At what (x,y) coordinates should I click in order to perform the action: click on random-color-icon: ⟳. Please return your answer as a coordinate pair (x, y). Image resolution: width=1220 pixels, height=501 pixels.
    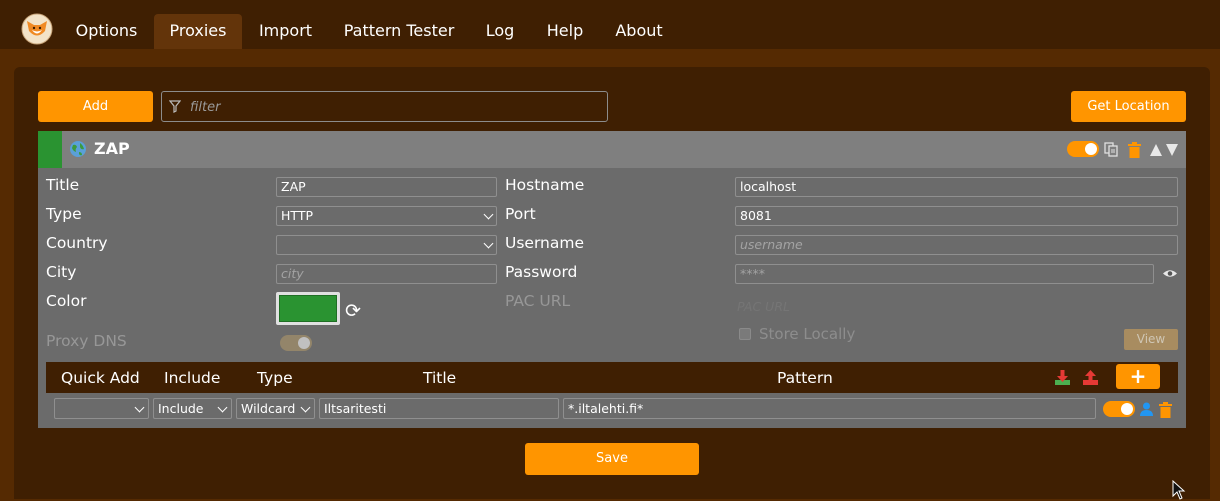
    Looking at the image, I should click on (353, 311).